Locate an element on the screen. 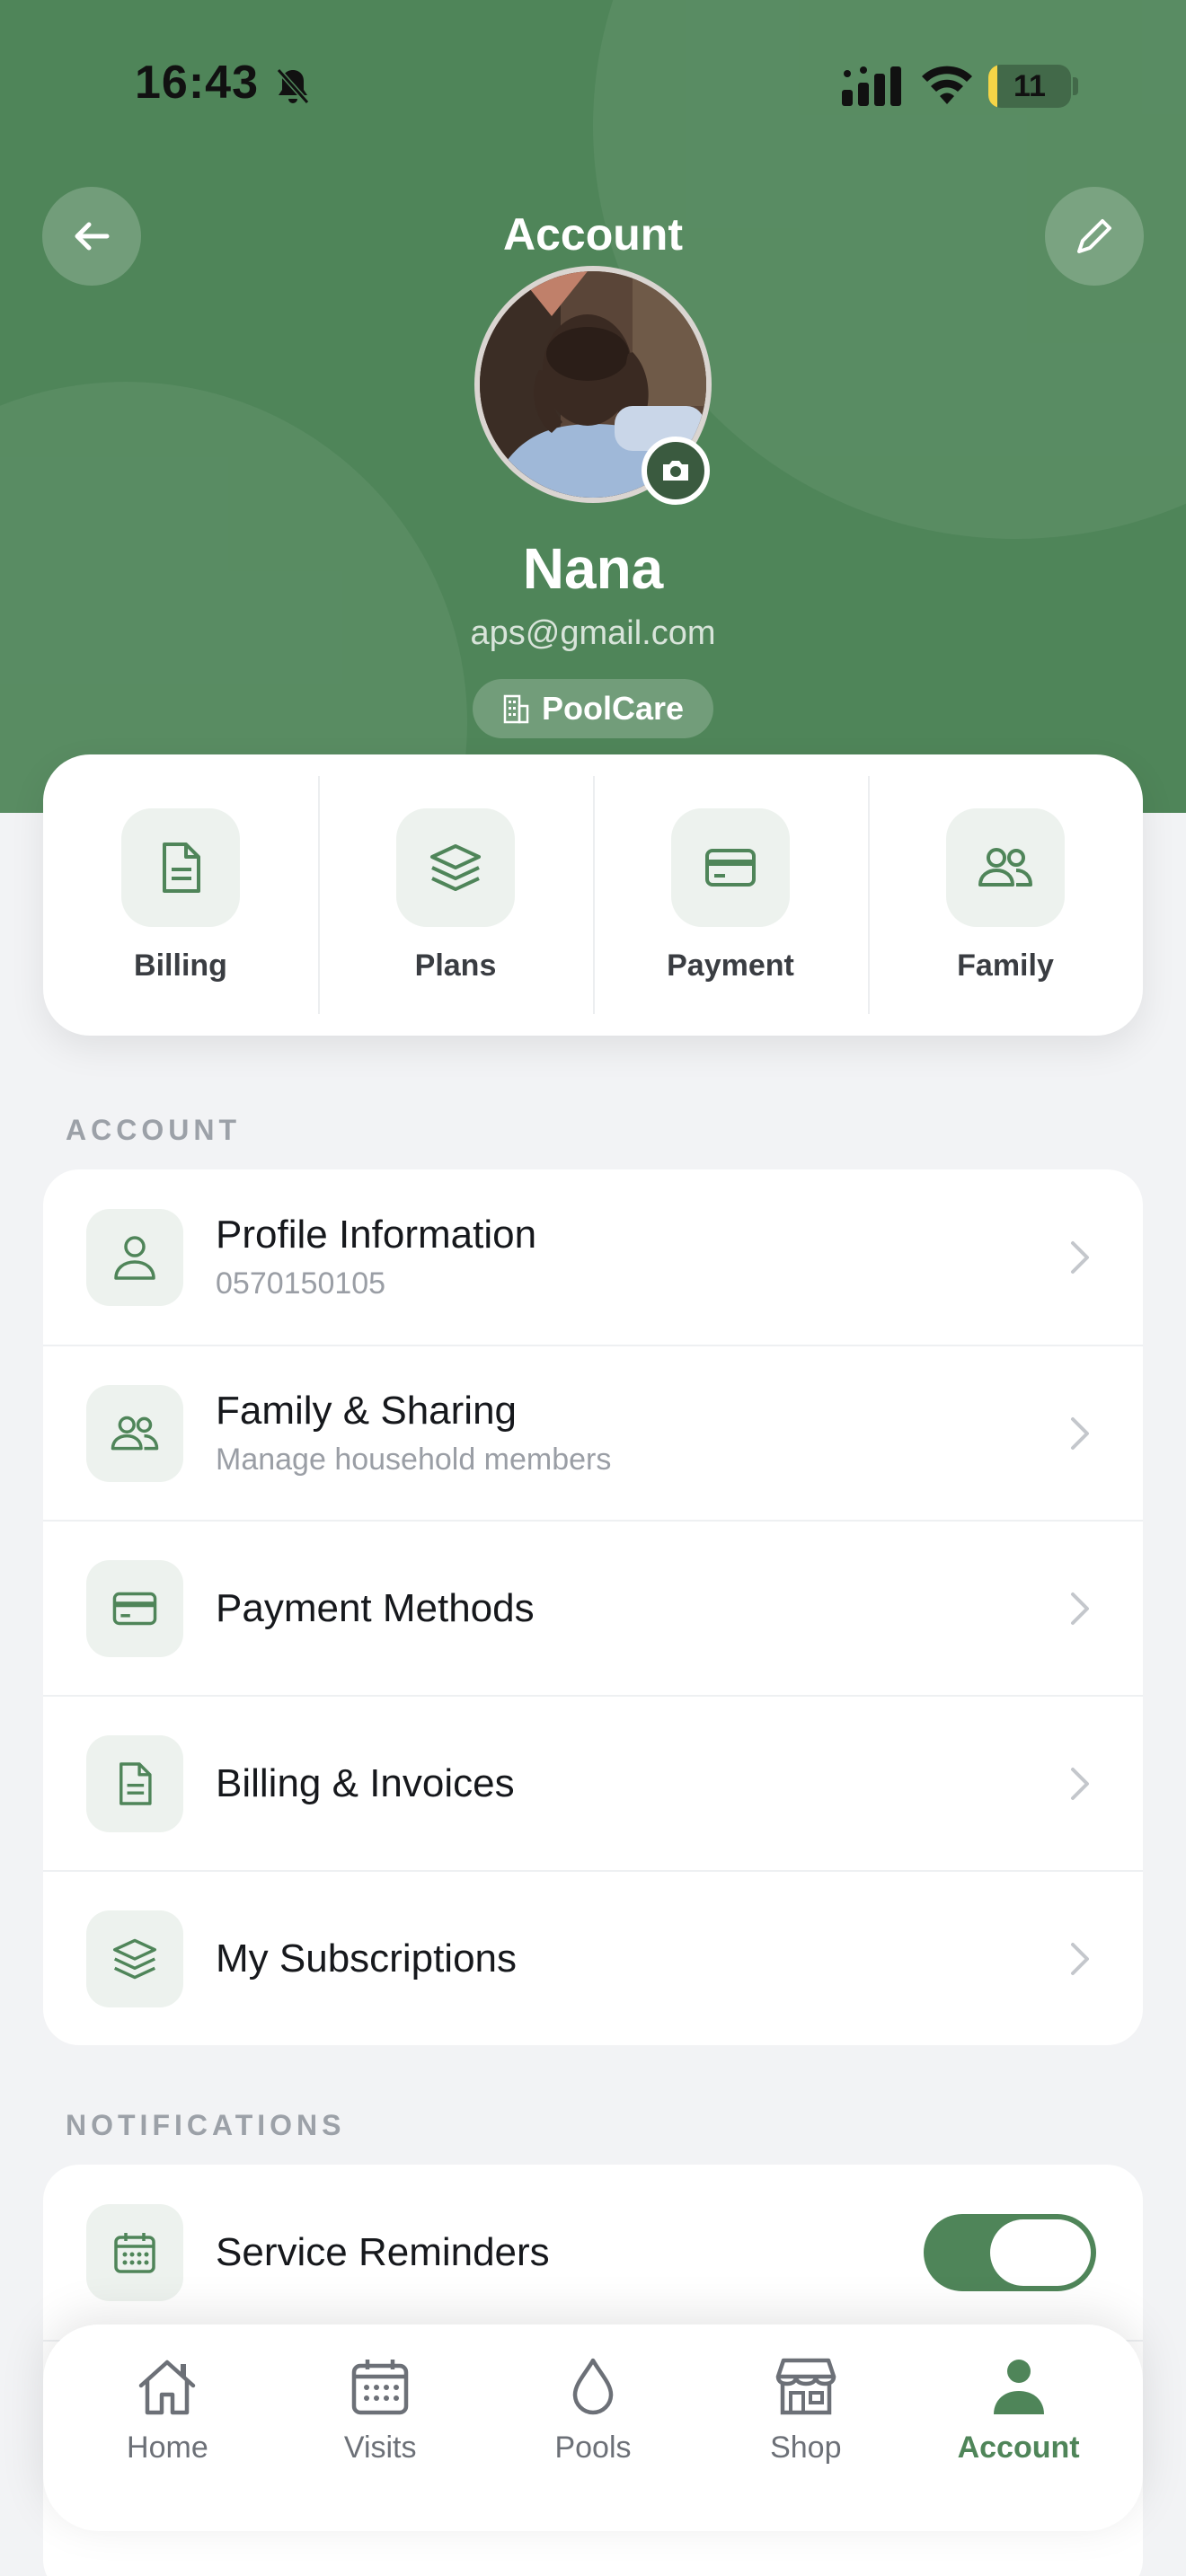 Image resolution: width=1186 pixels, height=2576 pixels. quick-action-family: Family is located at coordinates (1005, 895).